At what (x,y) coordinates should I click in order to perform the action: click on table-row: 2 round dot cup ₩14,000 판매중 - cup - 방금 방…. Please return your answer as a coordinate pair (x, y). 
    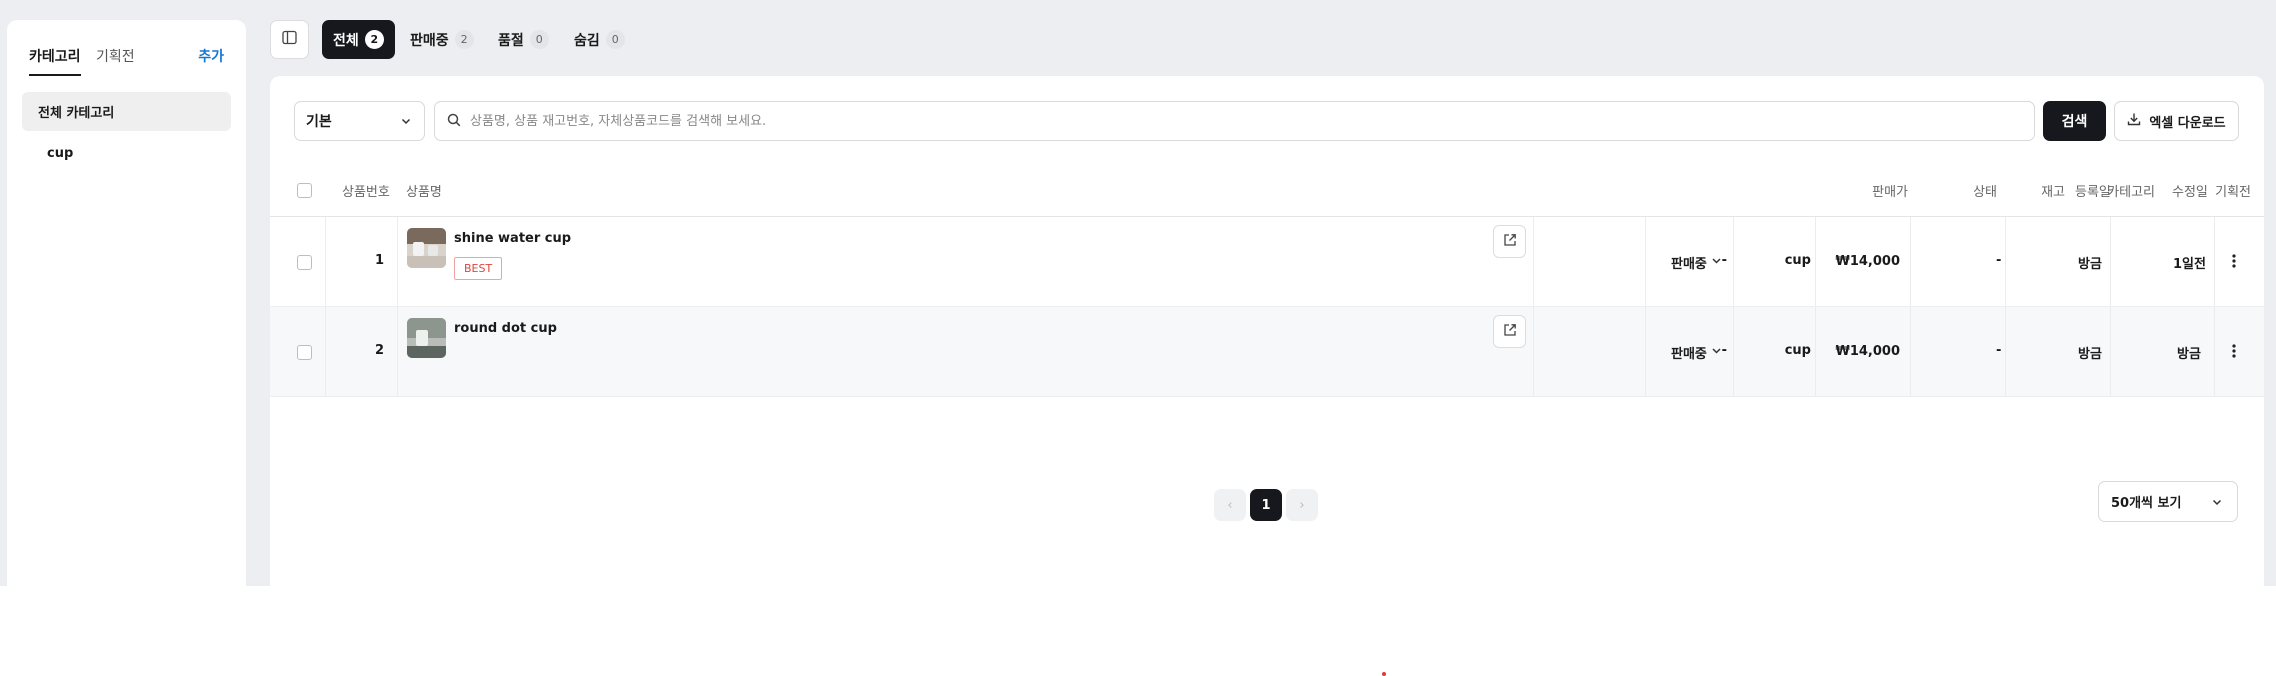
    Looking at the image, I should click on (1267, 352).